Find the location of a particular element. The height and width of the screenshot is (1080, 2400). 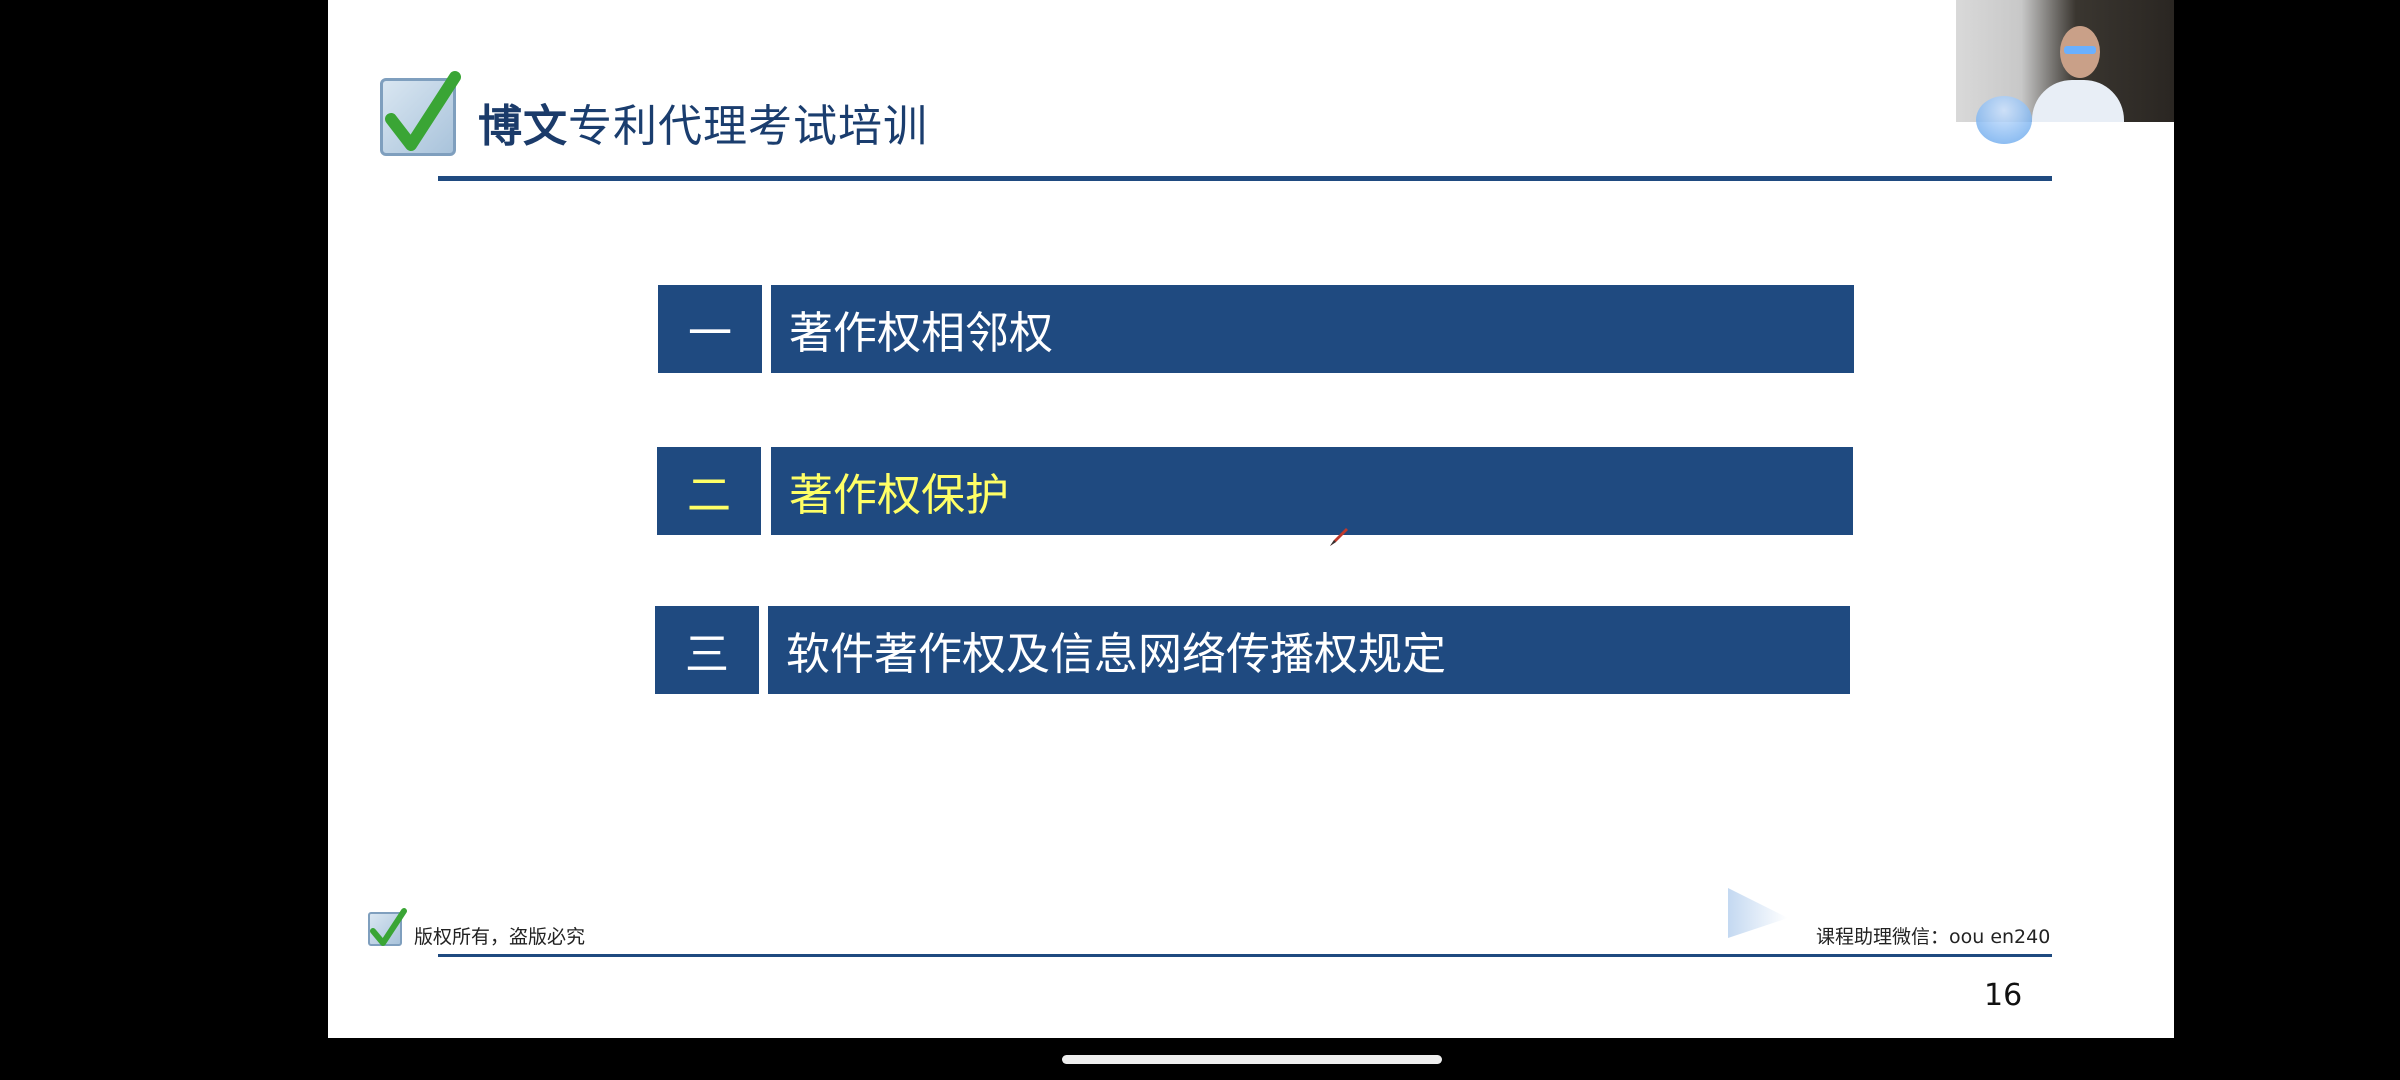

pen-cursor-icon is located at coordinates (1339, 537).